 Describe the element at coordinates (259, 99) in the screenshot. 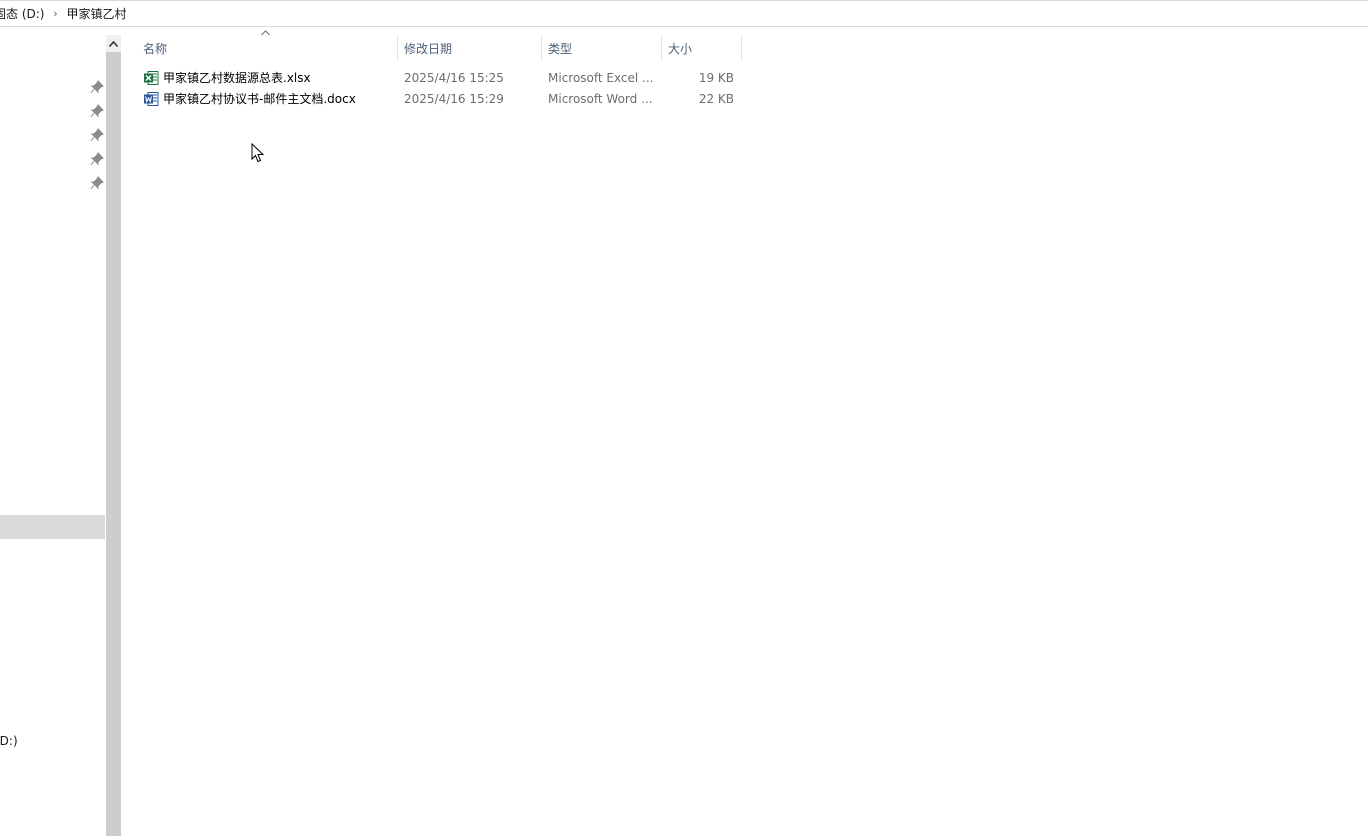

I see `file-name: 甲家镇乙村协议书-邮件主文档.docx` at that location.